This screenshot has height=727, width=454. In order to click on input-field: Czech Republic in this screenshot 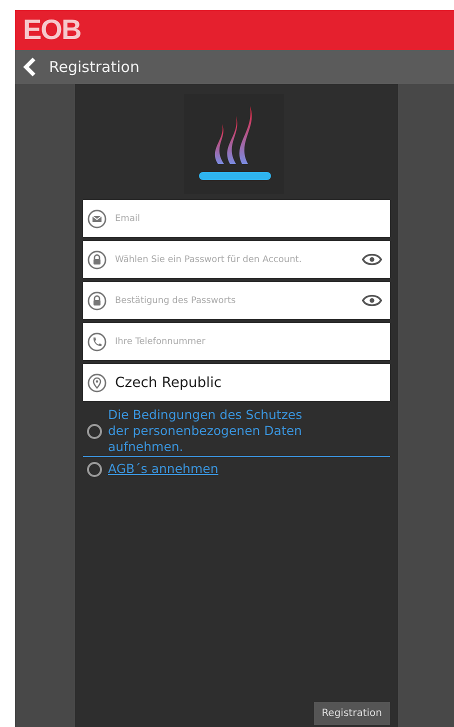, I will do `click(236, 382)`.